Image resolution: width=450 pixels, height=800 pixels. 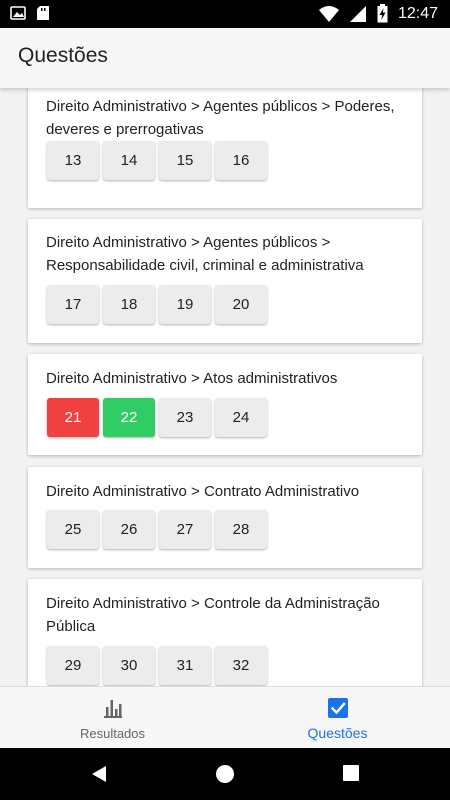 I want to click on question-button: 28, so click(x=241, y=529).